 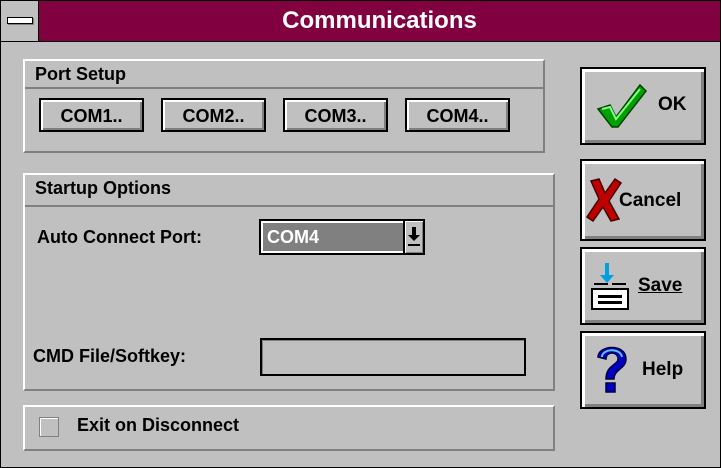 I want to click on checkmark-icon, so click(x=621, y=105).